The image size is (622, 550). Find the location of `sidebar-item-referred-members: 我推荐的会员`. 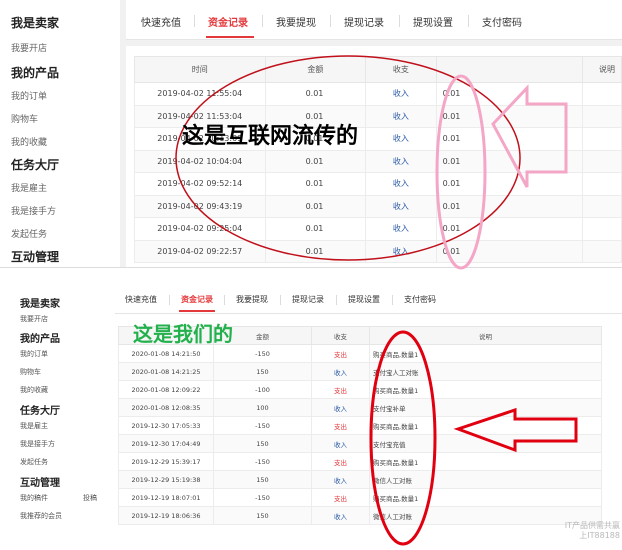

sidebar-item-referred-members: 我推荐的会员 is located at coordinates (41, 516).